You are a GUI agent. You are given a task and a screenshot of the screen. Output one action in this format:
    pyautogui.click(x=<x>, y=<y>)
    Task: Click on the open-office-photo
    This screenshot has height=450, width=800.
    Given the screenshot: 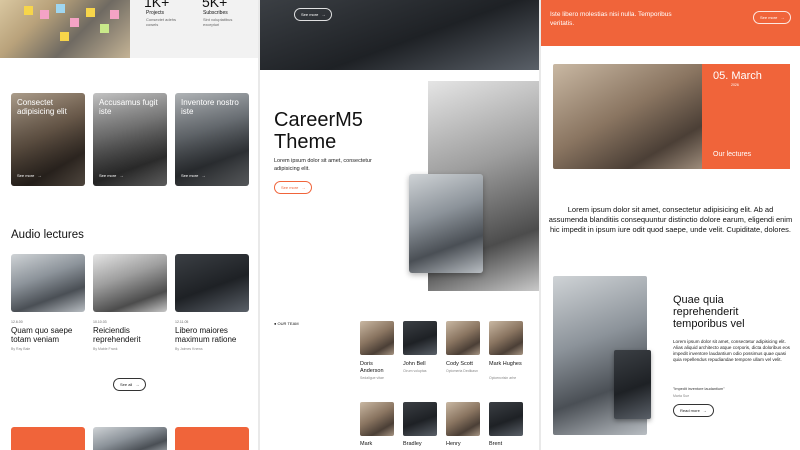 What is the action you would take?
    pyautogui.click(x=446, y=223)
    